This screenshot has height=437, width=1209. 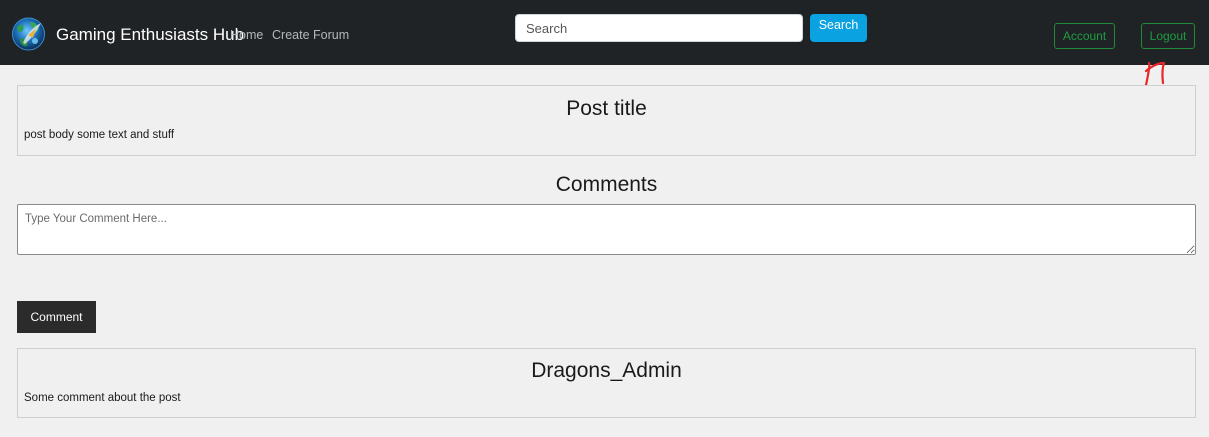 I want to click on comment-text: Some comment about the post, so click(x=102, y=398).